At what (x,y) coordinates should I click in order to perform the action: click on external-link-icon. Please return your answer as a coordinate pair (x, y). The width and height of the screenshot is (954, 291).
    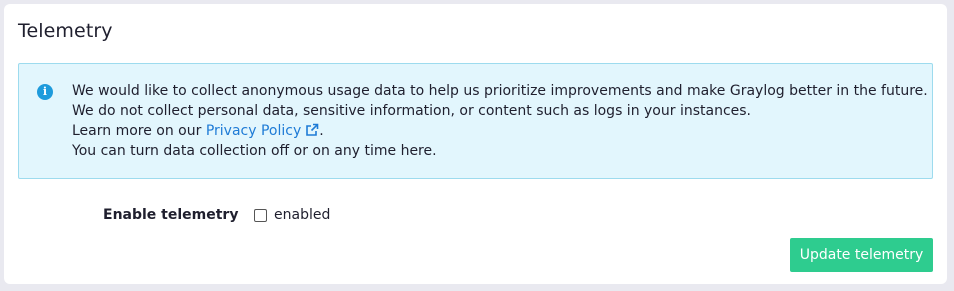
    Looking at the image, I should click on (312, 129).